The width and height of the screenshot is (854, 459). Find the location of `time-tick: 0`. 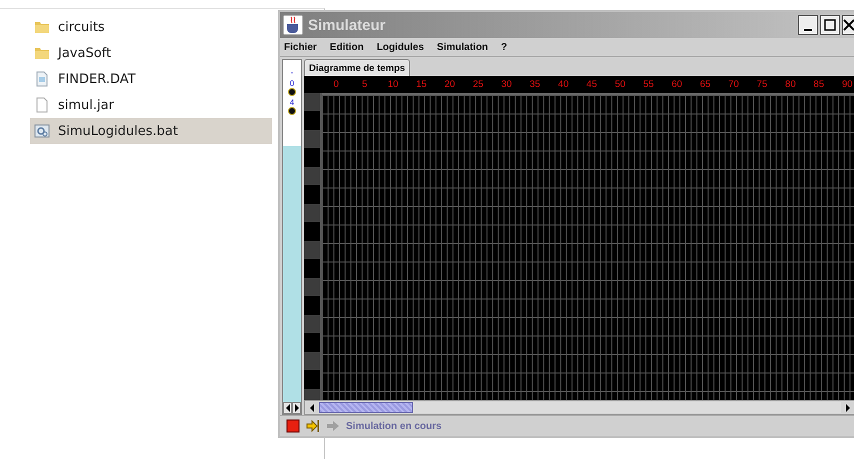

time-tick: 0 is located at coordinates (336, 84).